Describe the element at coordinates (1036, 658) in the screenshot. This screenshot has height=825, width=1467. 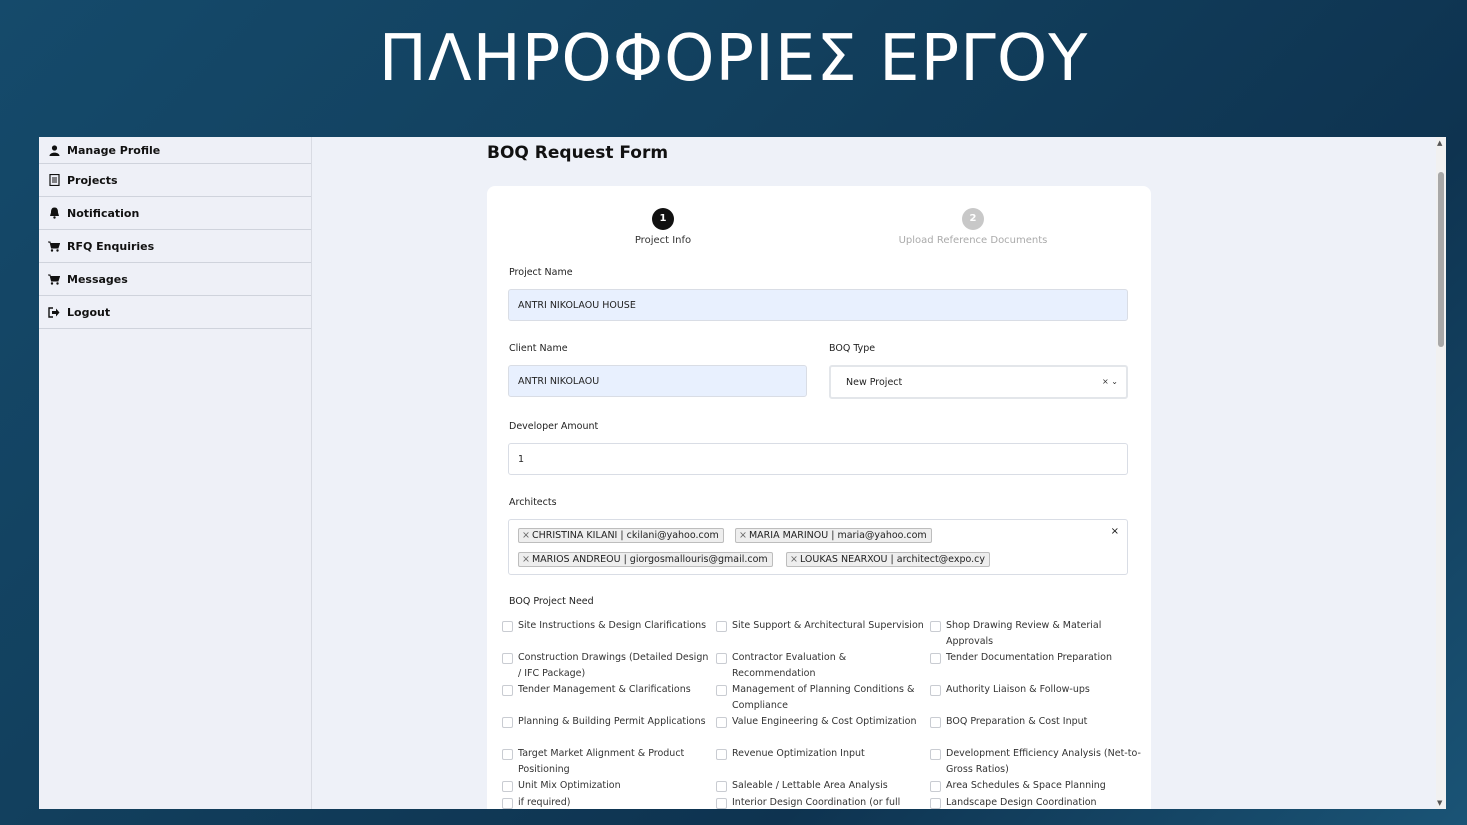
I see `project-need-option: Tender Documentation Preparation` at that location.